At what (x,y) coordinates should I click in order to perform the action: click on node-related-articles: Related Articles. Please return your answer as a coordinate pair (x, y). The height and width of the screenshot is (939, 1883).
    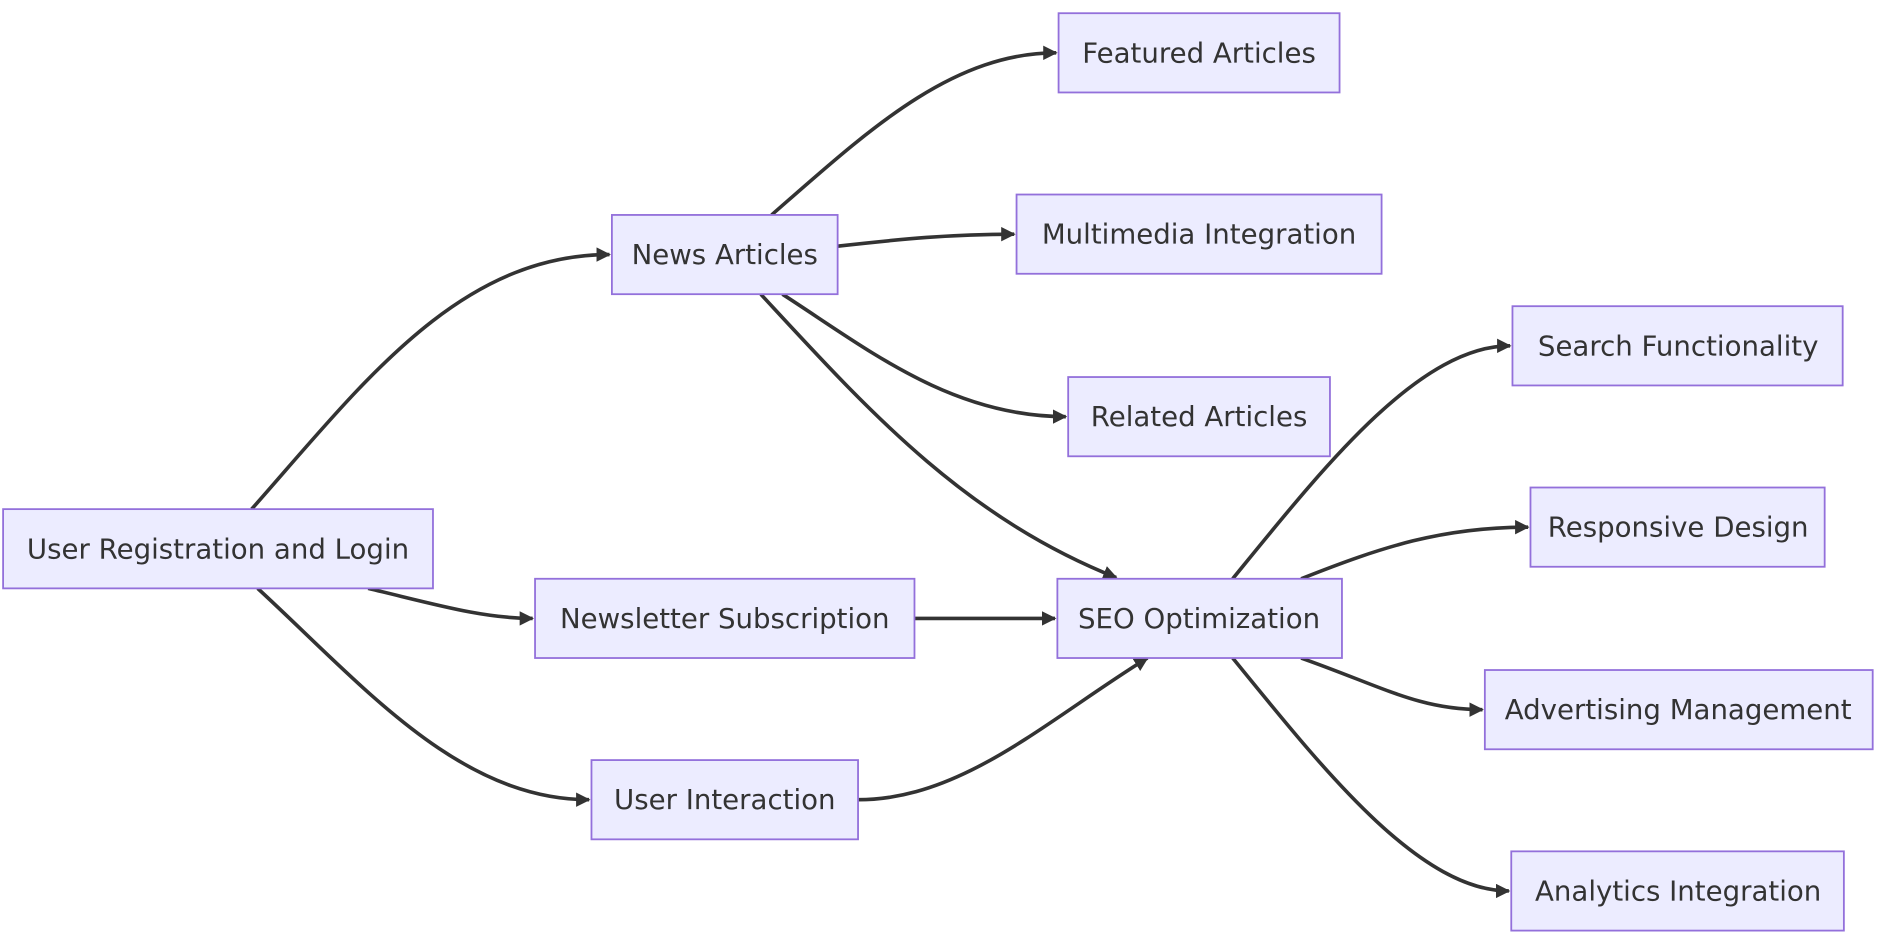
    Looking at the image, I should click on (1199, 417).